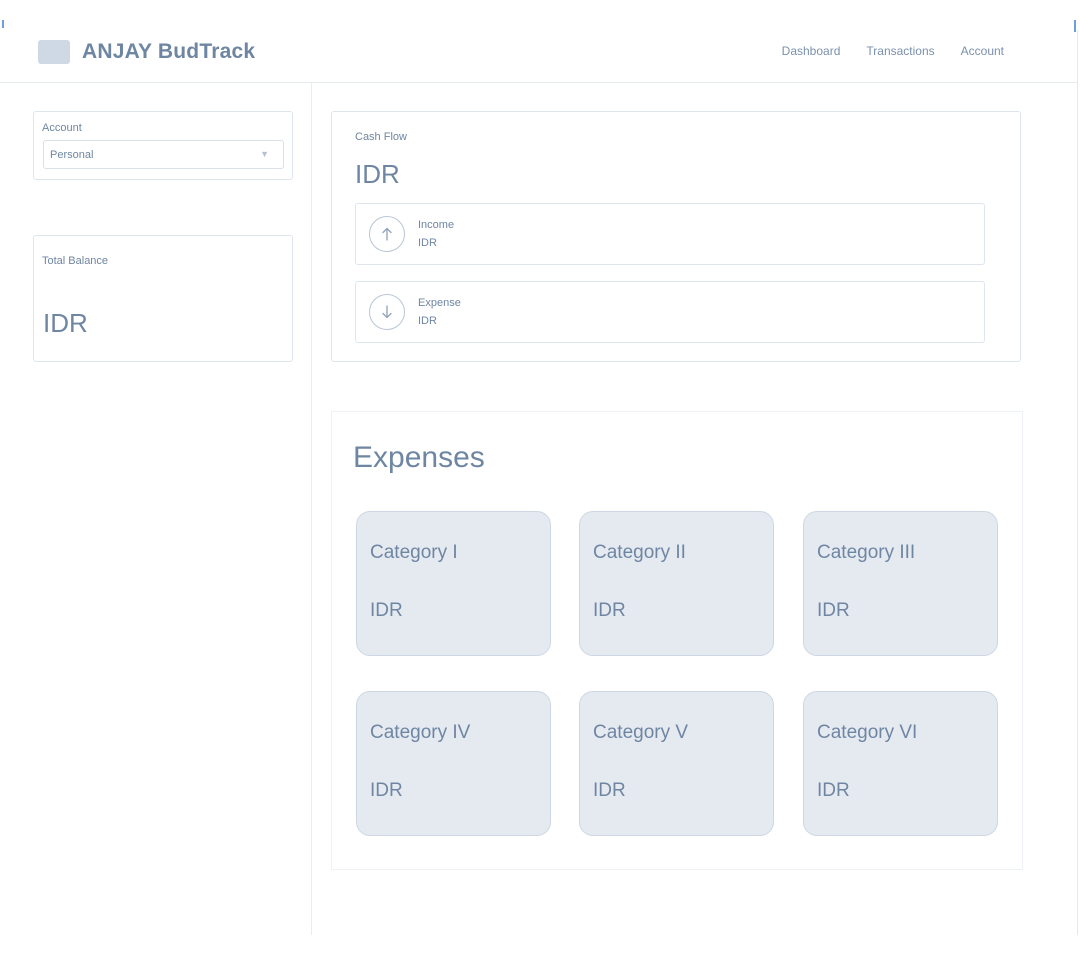 The image size is (1080, 957). I want to click on brand-title: ANJAY BudTrack, so click(168, 52).